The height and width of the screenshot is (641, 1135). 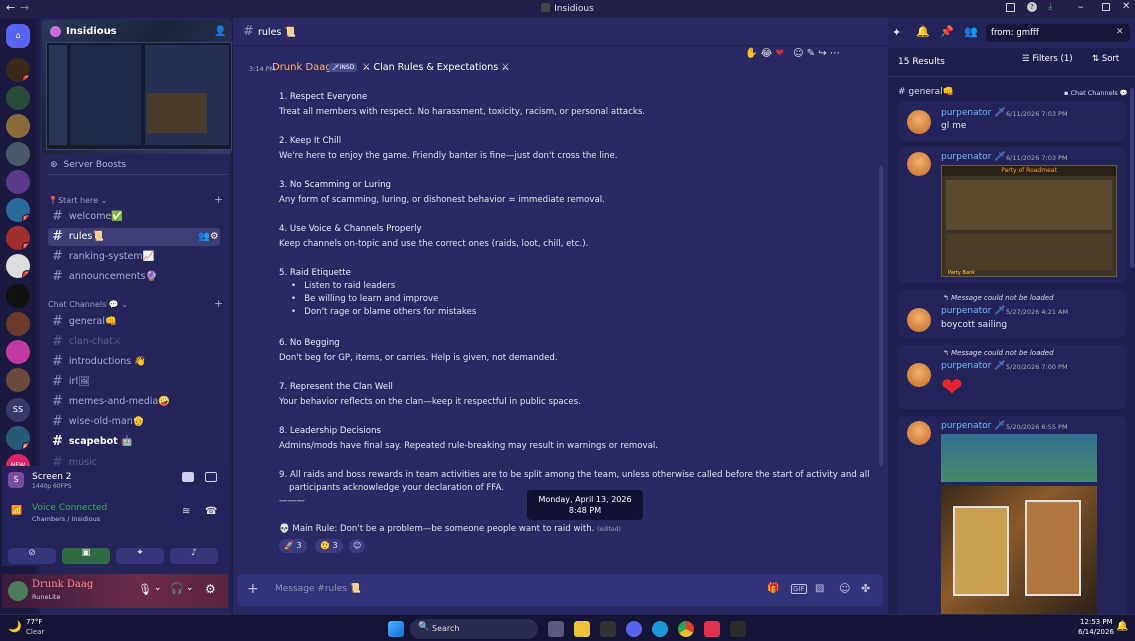 What do you see at coordinates (896, 32) in the screenshot?
I see `threads-icon: ✦` at bounding box center [896, 32].